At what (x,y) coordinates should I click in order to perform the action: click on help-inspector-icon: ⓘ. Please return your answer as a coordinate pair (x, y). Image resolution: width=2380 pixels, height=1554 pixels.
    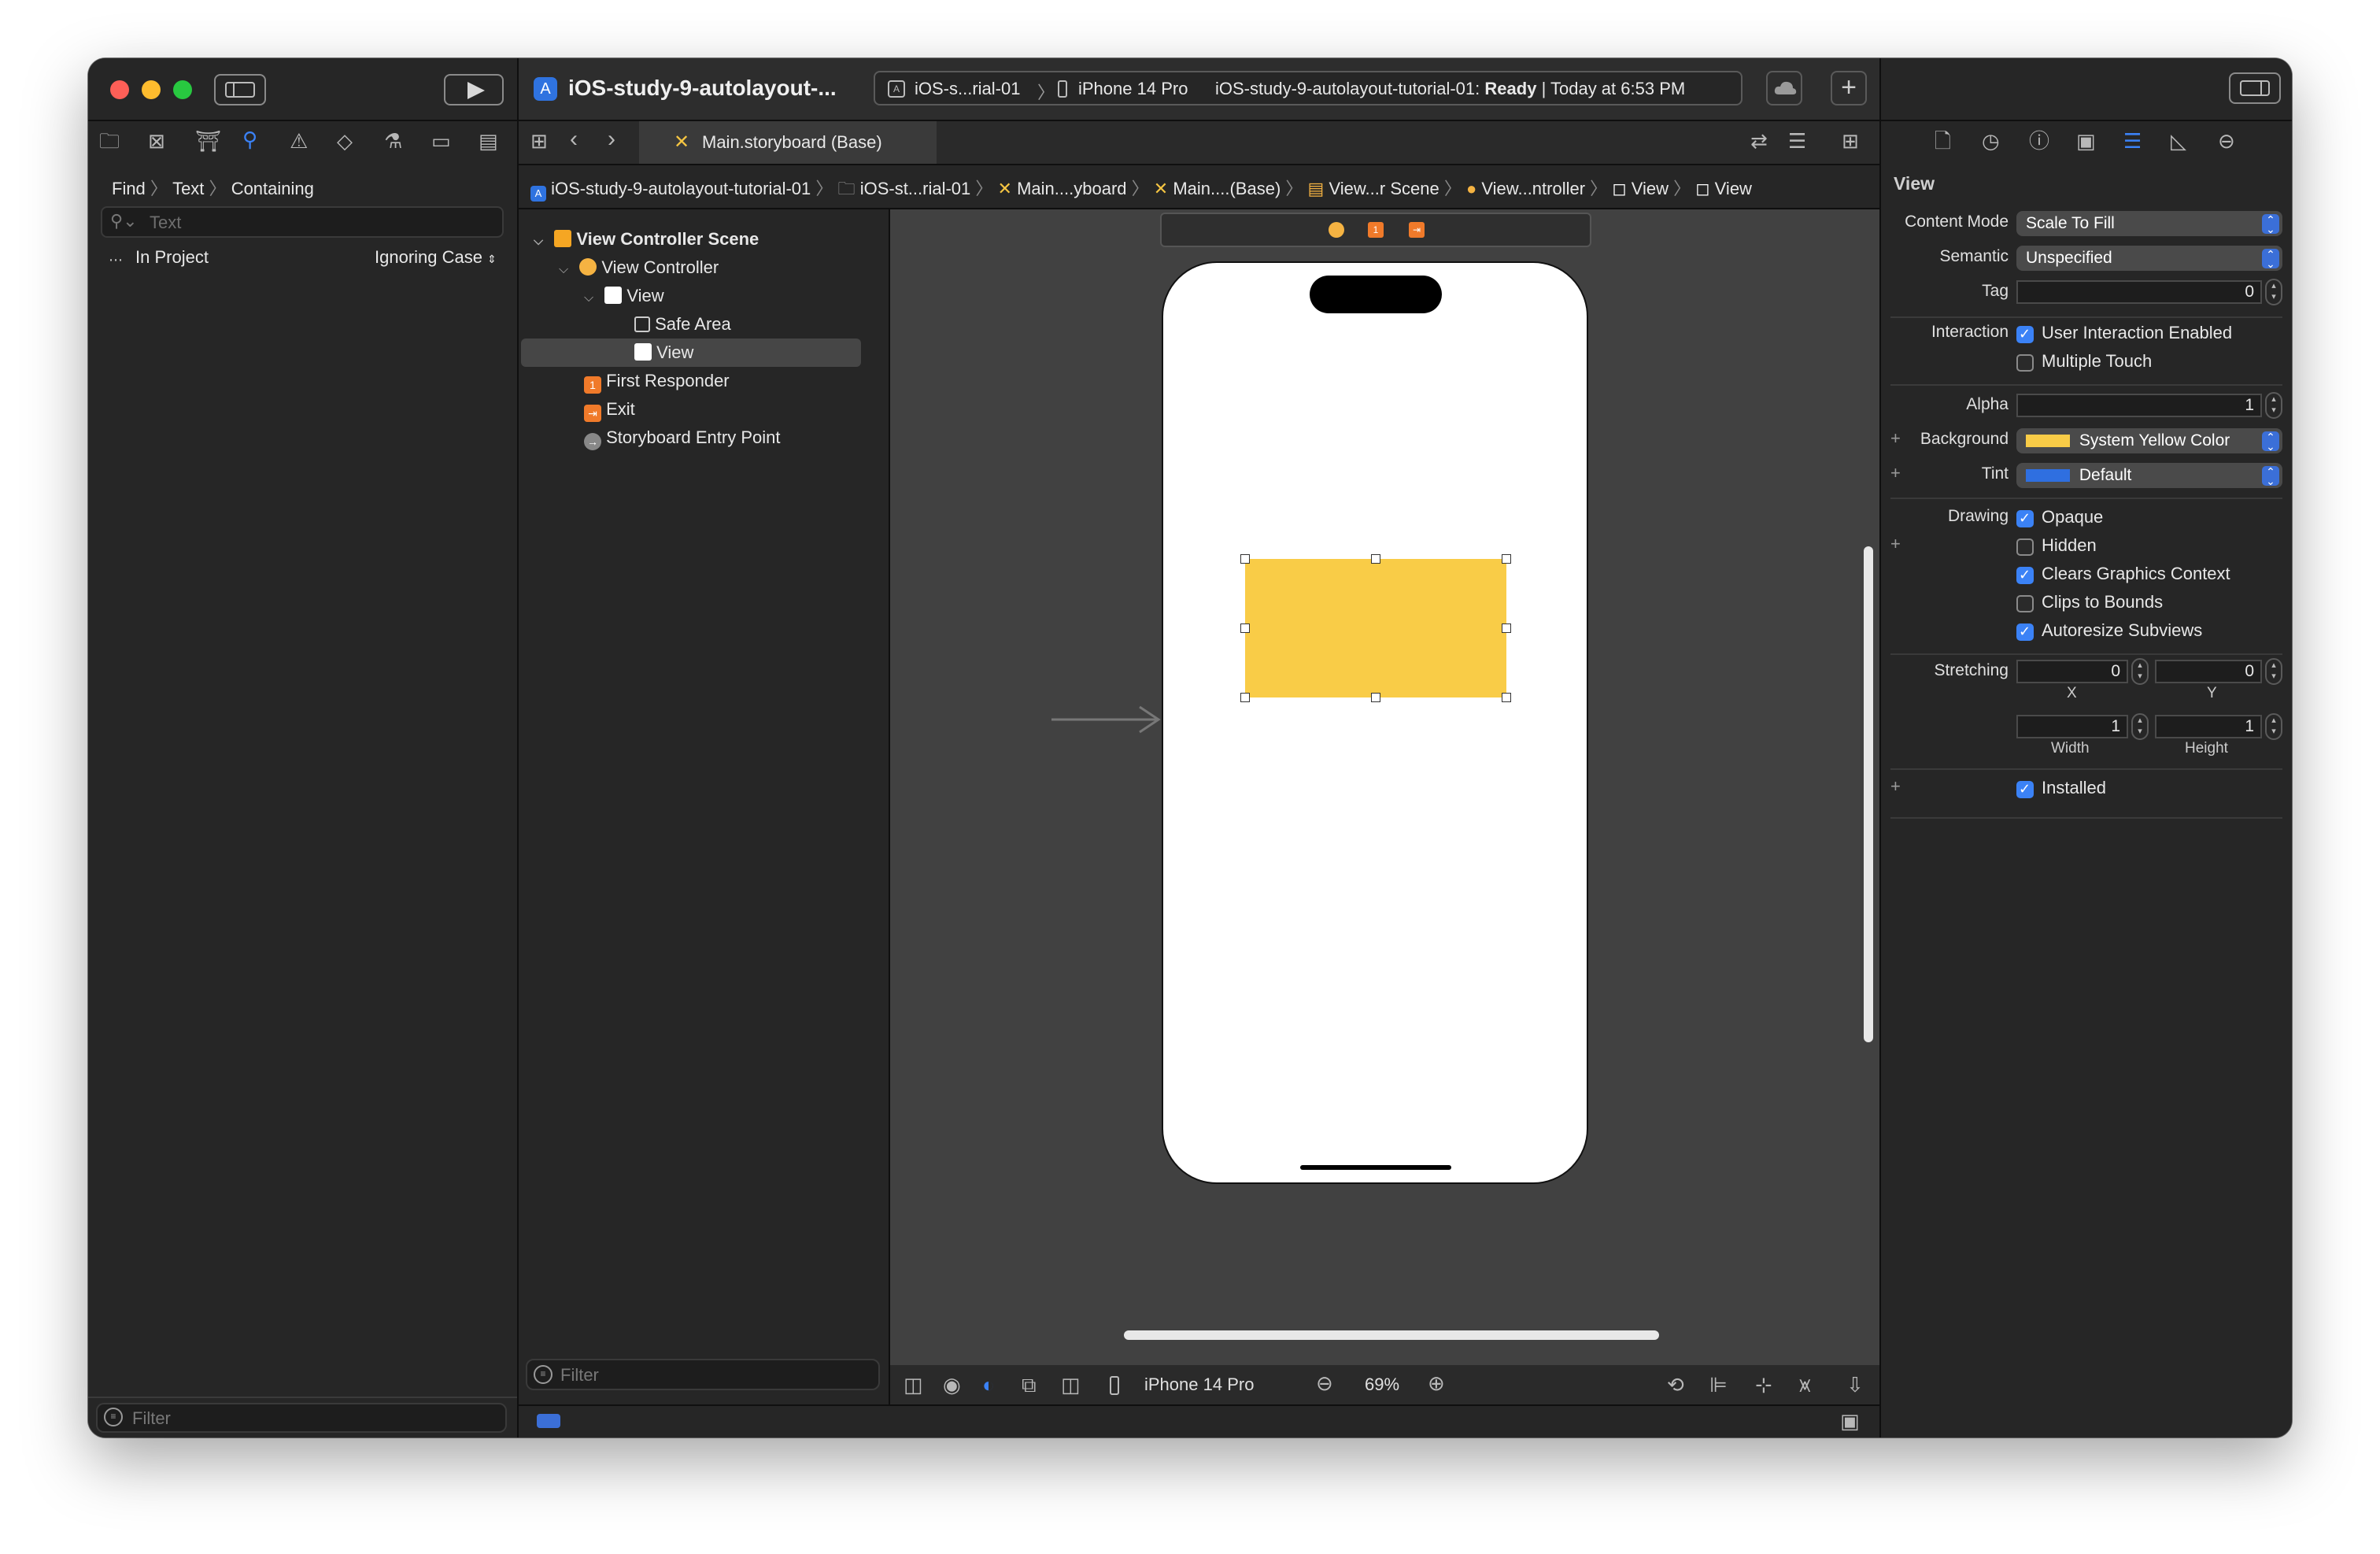
    Looking at the image, I should click on (2039, 141).